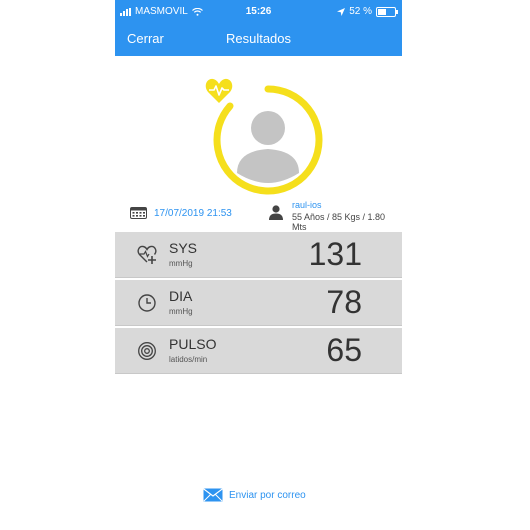  Describe the element at coordinates (341, 11) in the screenshot. I see `location-arrow-icon` at that location.